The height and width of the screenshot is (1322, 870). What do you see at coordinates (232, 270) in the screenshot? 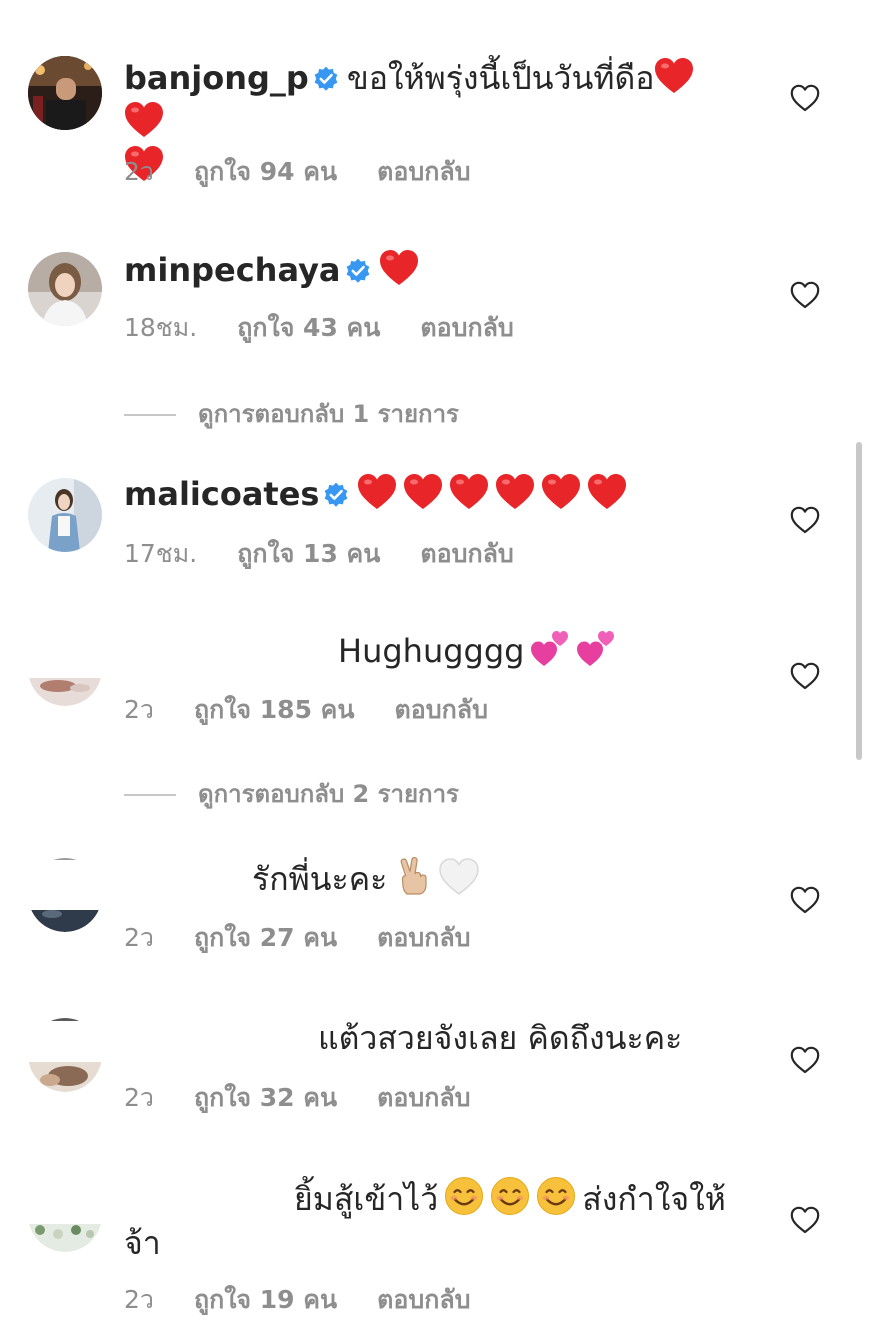
I see `username: minpechaya` at bounding box center [232, 270].